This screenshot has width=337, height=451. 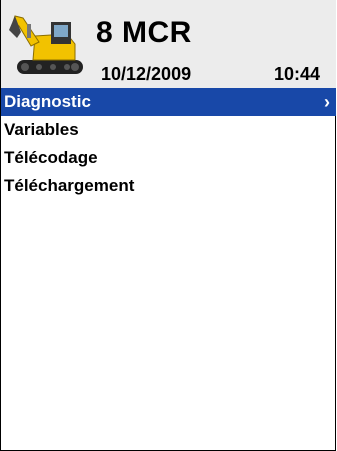 What do you see at coordinates (168, 158) in the screenshot?
I see `menu-item-telecodage: Télécodage` at bounding box center [168, 158].